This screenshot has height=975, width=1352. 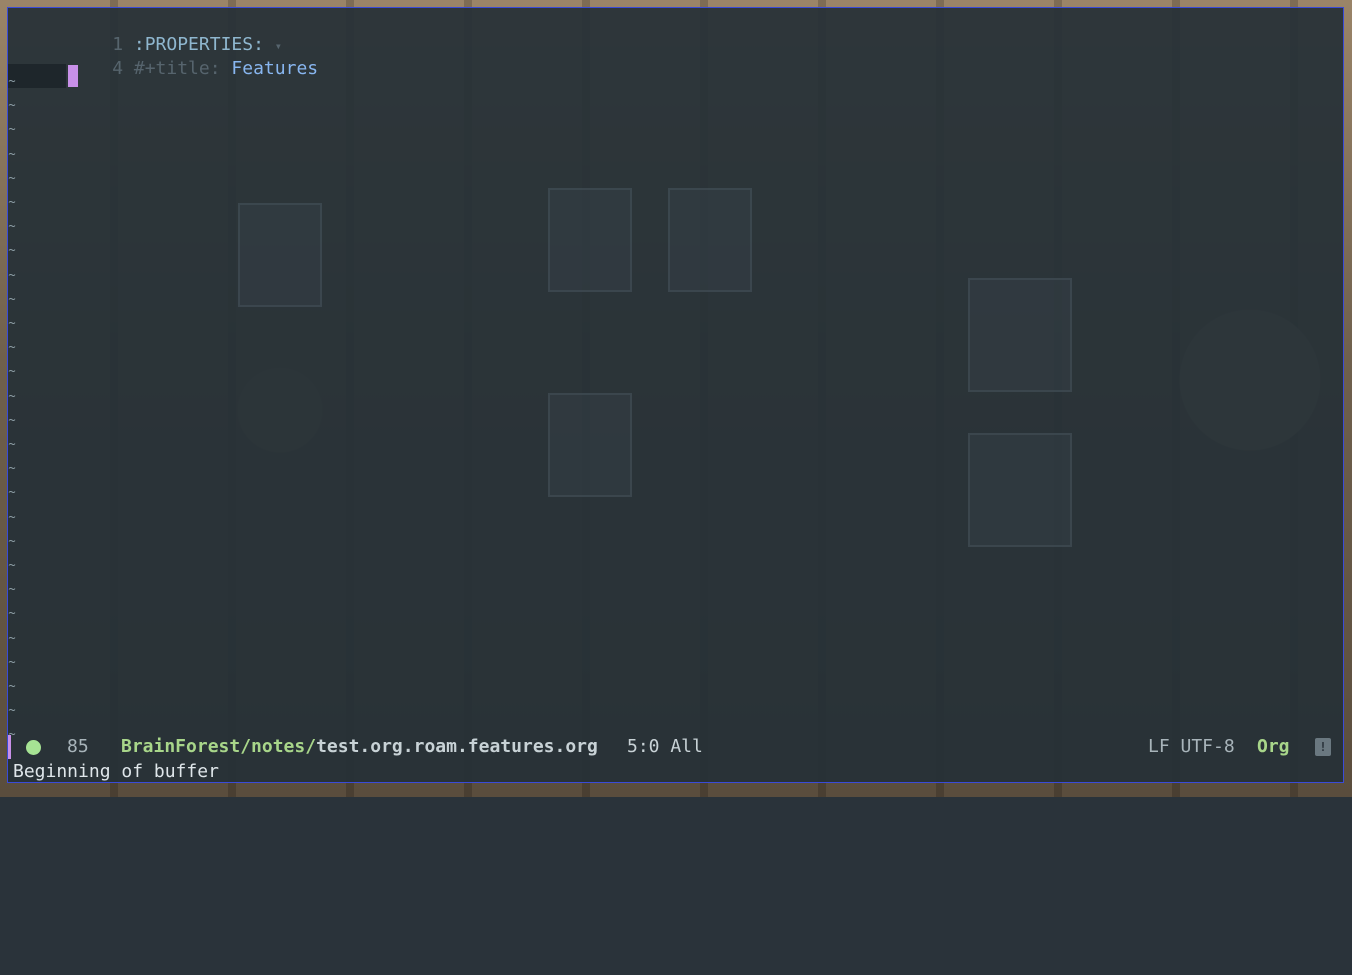 I want to click on buffer-directory: BrainForest/notes/, so click(x=219, y=746).